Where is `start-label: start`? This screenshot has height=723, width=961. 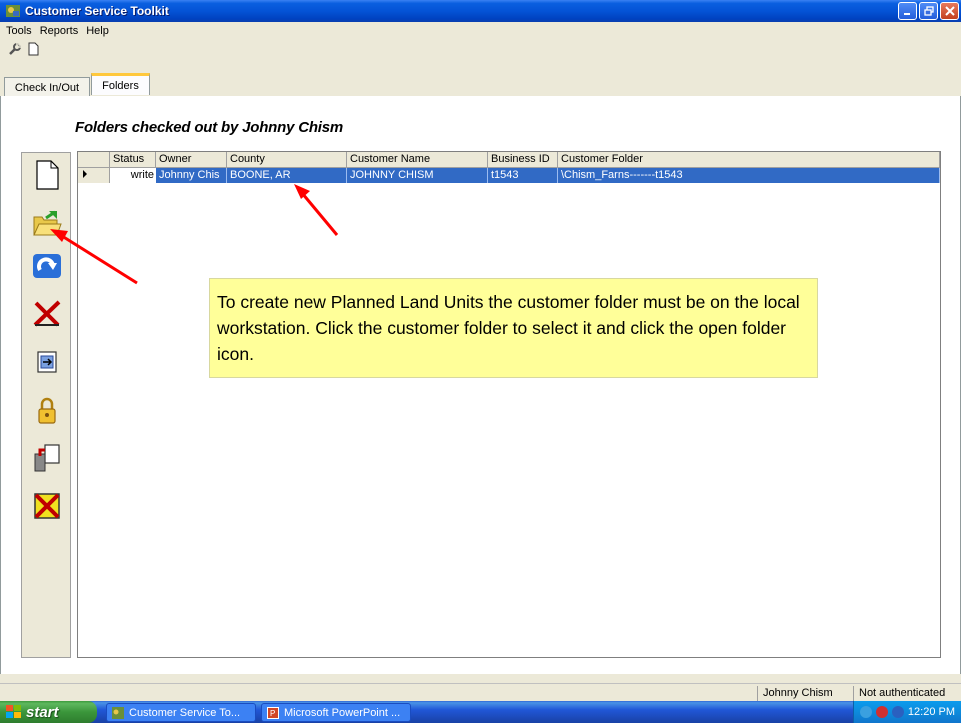
start-label: start is located at coordinates (42, 712).